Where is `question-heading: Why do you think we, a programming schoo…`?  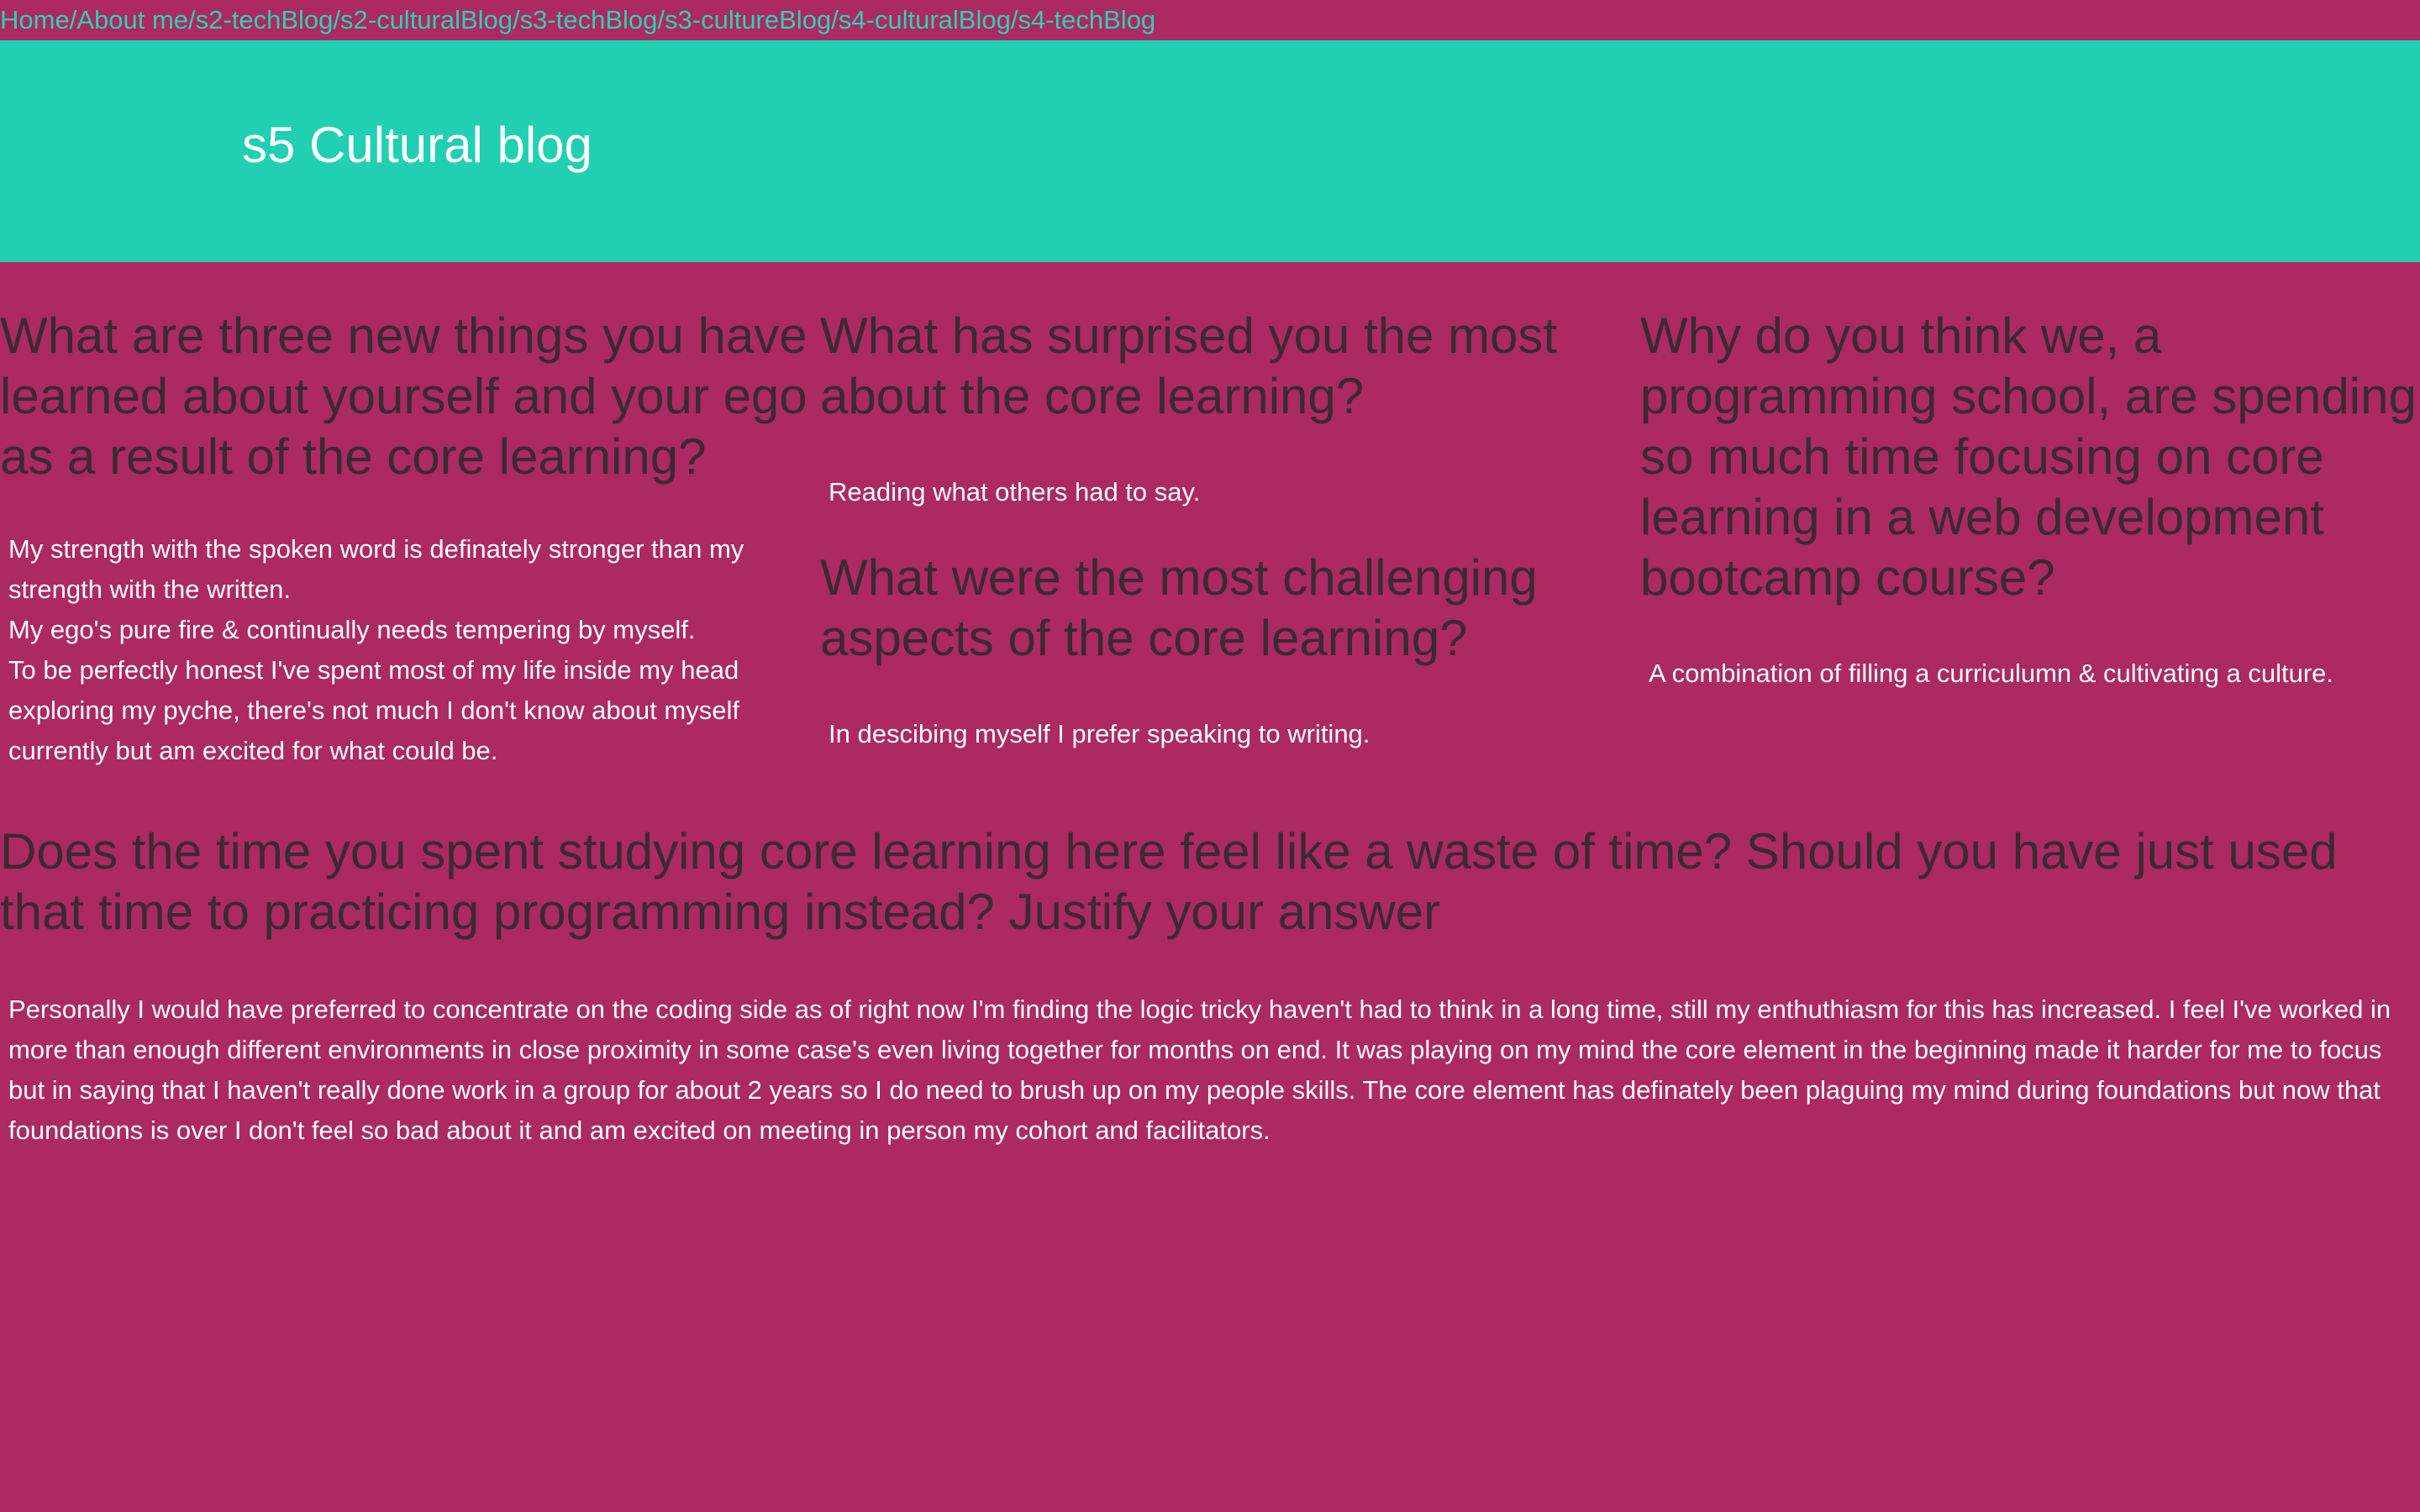
question-heading: Why do you think we, a programming schoo… is located at coordinates (2029, 456).